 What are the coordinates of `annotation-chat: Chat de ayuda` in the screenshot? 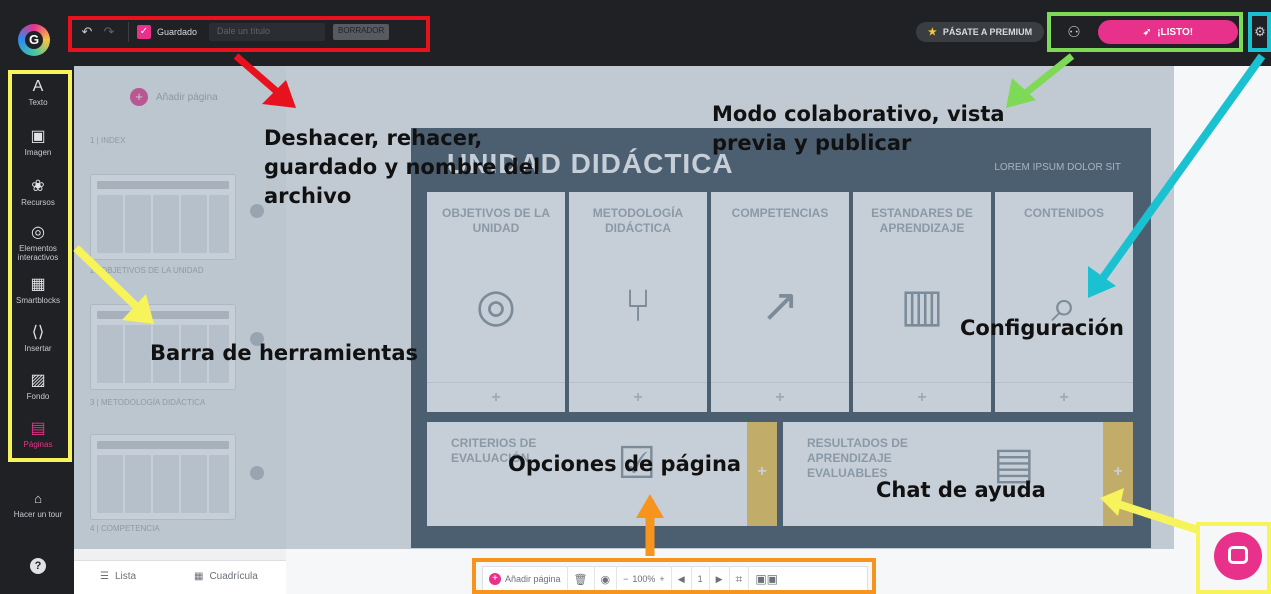 It's located at (961, 490).